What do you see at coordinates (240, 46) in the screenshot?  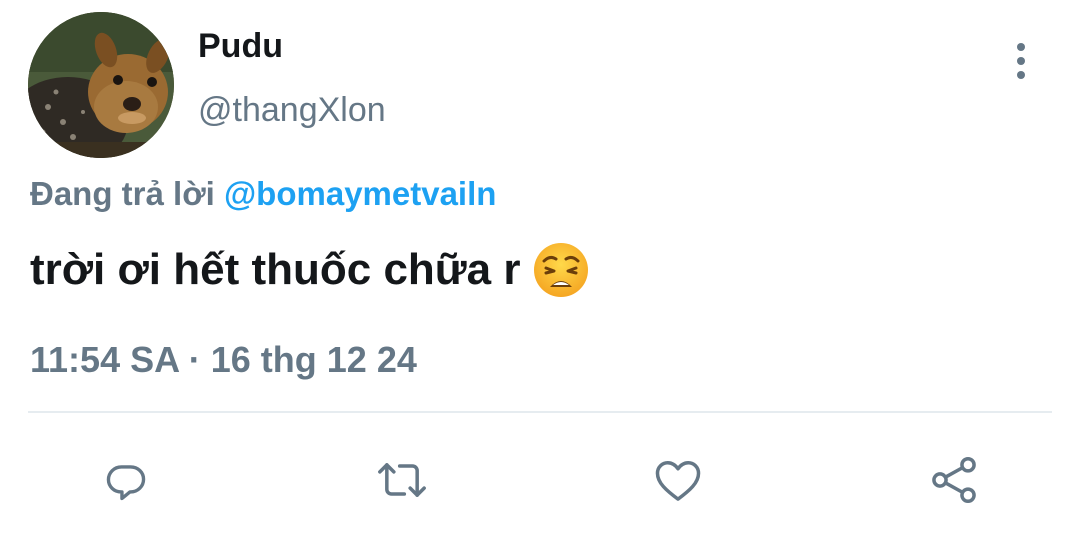 I see `display-name: Pudu` at bounding box center [240, 46].